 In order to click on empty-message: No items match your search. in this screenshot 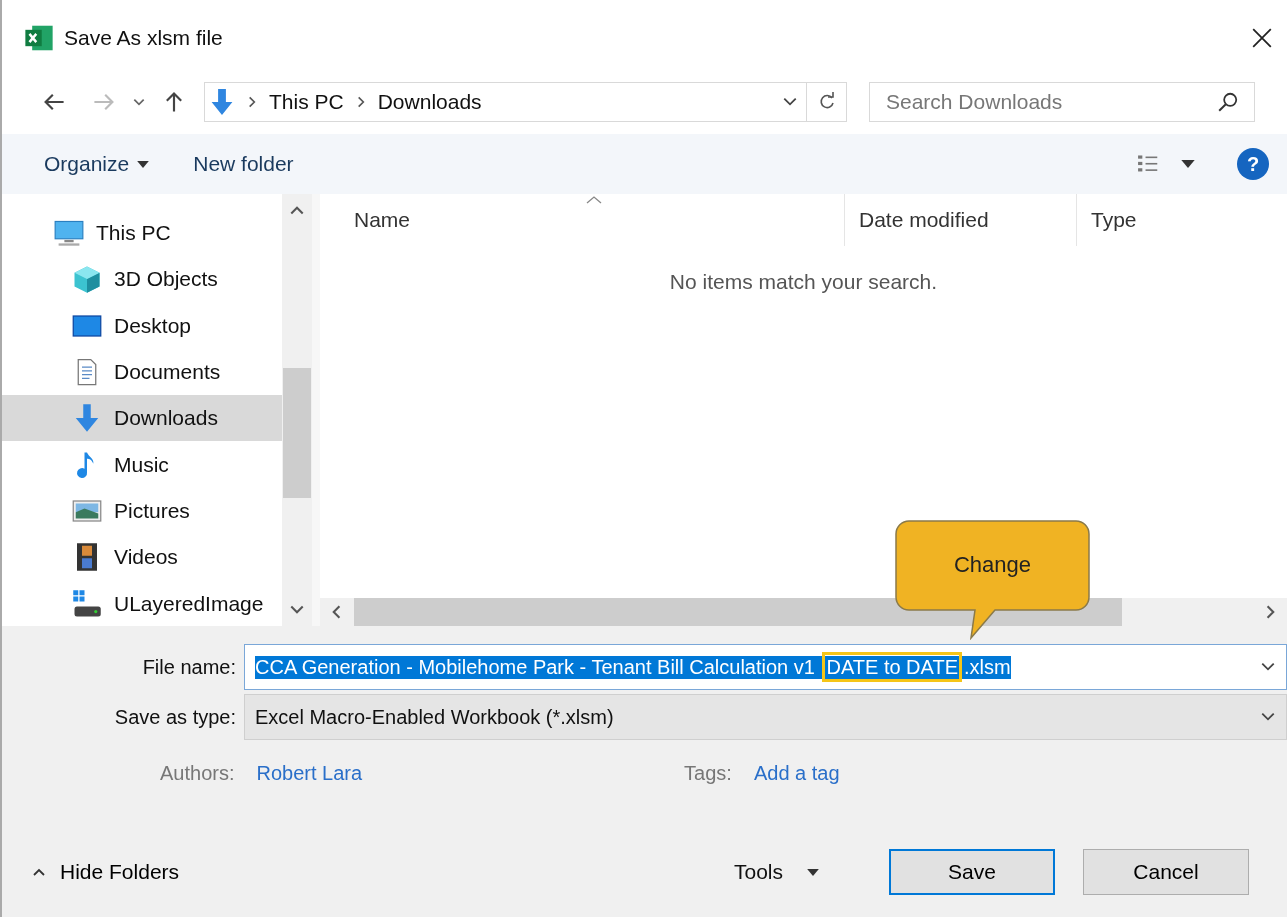, I will do `click(803, 282)`.